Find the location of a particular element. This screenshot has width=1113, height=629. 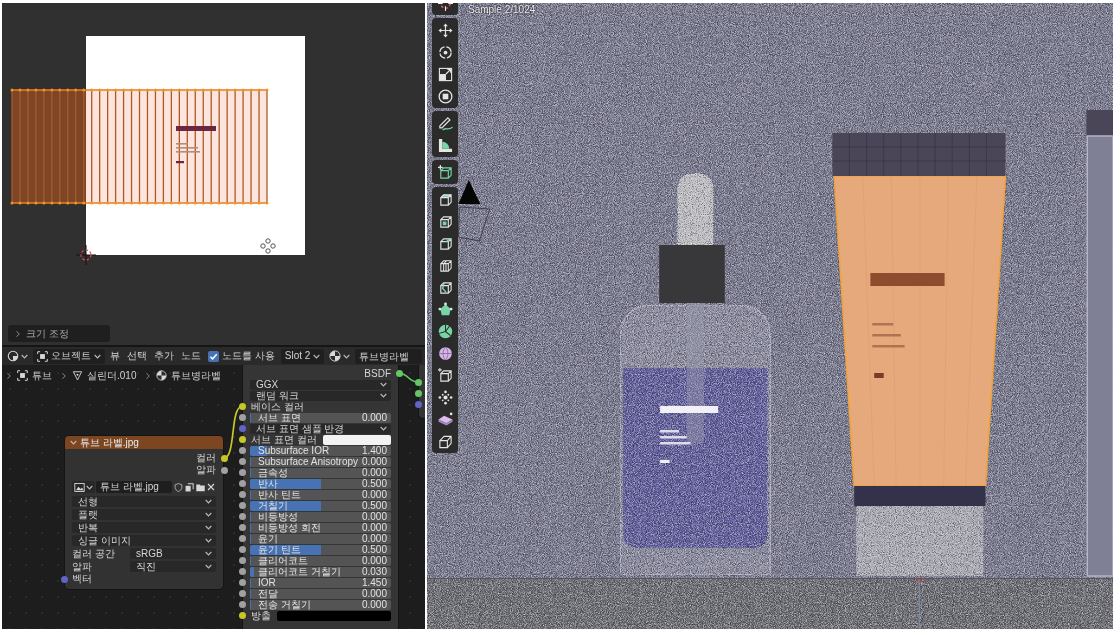

shaded-sphere-icon is located at coordinates (162, 375).